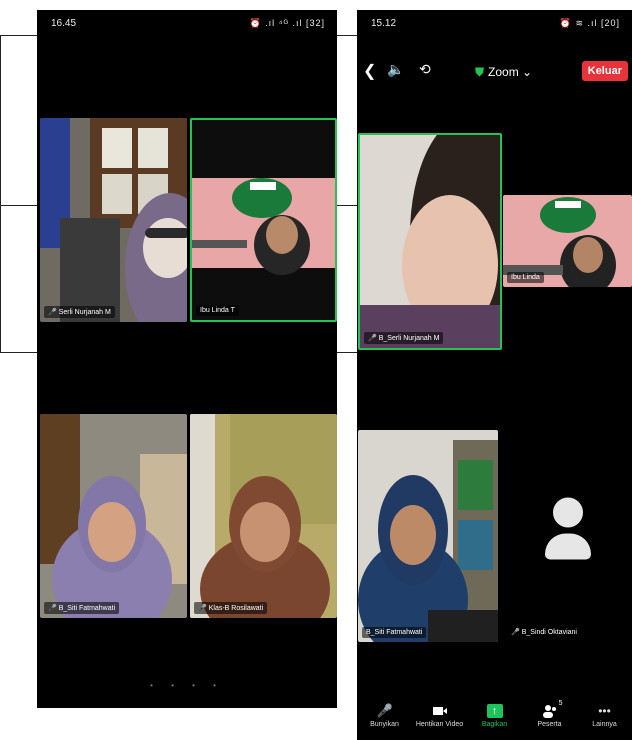  I want to click on participants-icon, so click(550, 711).